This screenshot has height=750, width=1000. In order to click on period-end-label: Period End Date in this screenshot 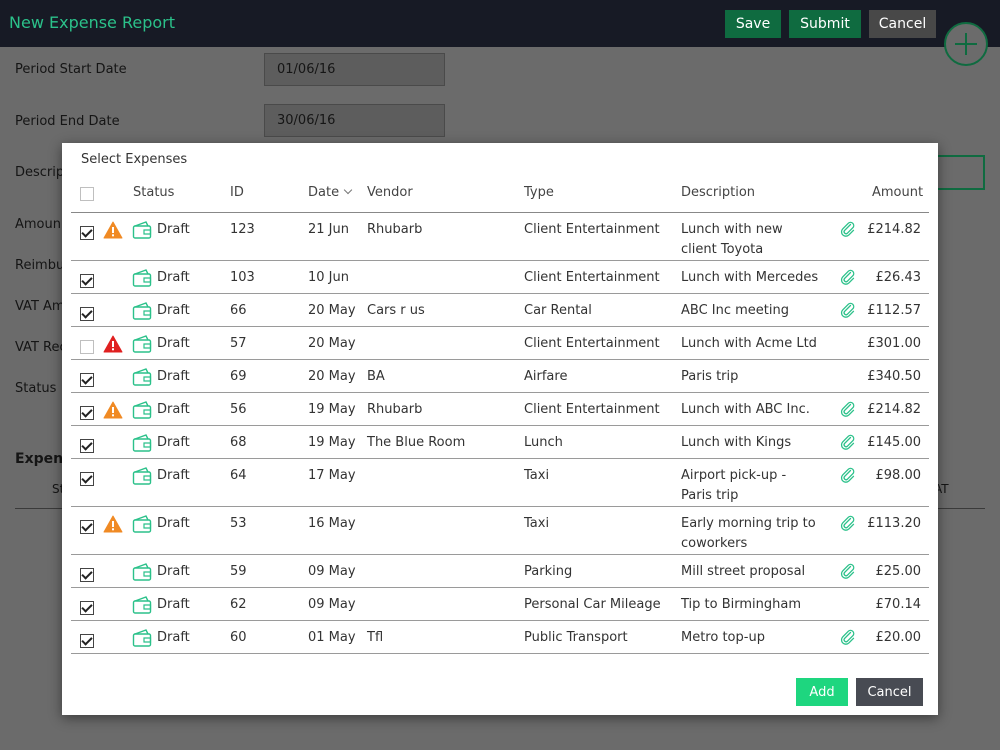, I will do `click(67, 121)`.